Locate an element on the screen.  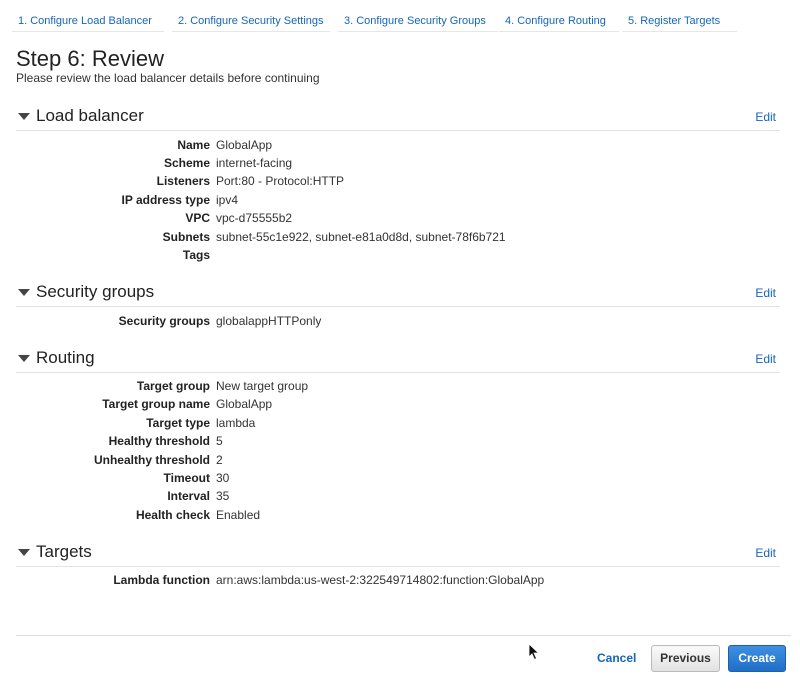
detail-label: Listeners is located at coordinates (183, 181).